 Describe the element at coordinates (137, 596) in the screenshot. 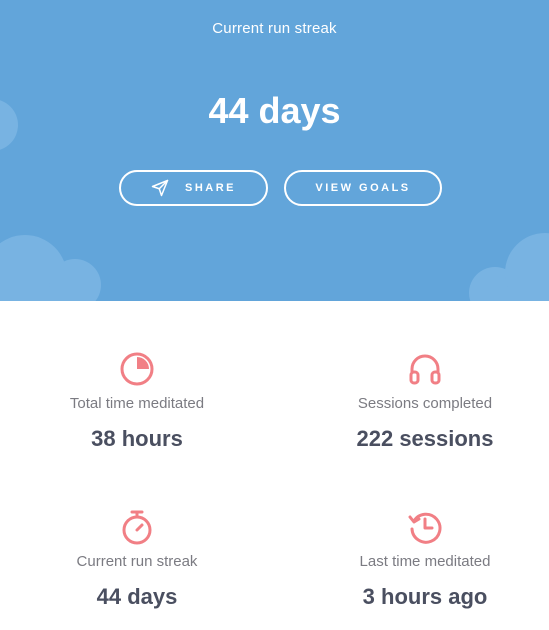

I see `stat-streak-value: 44 days` at that location.